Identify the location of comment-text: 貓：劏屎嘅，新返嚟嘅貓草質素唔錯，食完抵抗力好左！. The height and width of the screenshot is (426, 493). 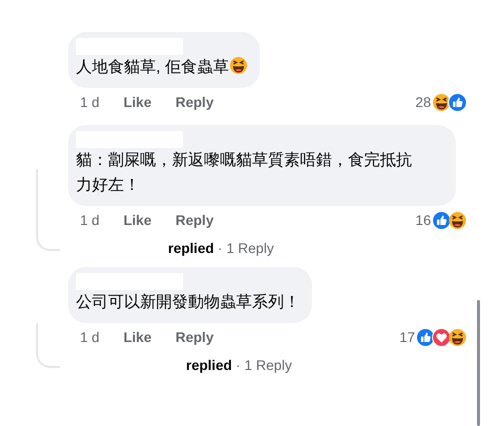
(244, 173).